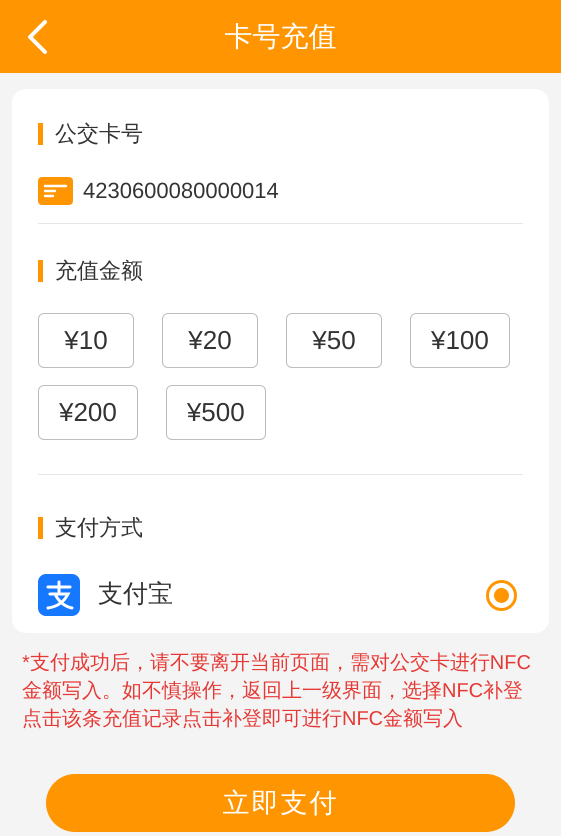 This screenshot has width=561, height=836. What do you see at coordinates (55, 190) in the screenshot?
I see `card-icon` at bounding box center [55, 190].